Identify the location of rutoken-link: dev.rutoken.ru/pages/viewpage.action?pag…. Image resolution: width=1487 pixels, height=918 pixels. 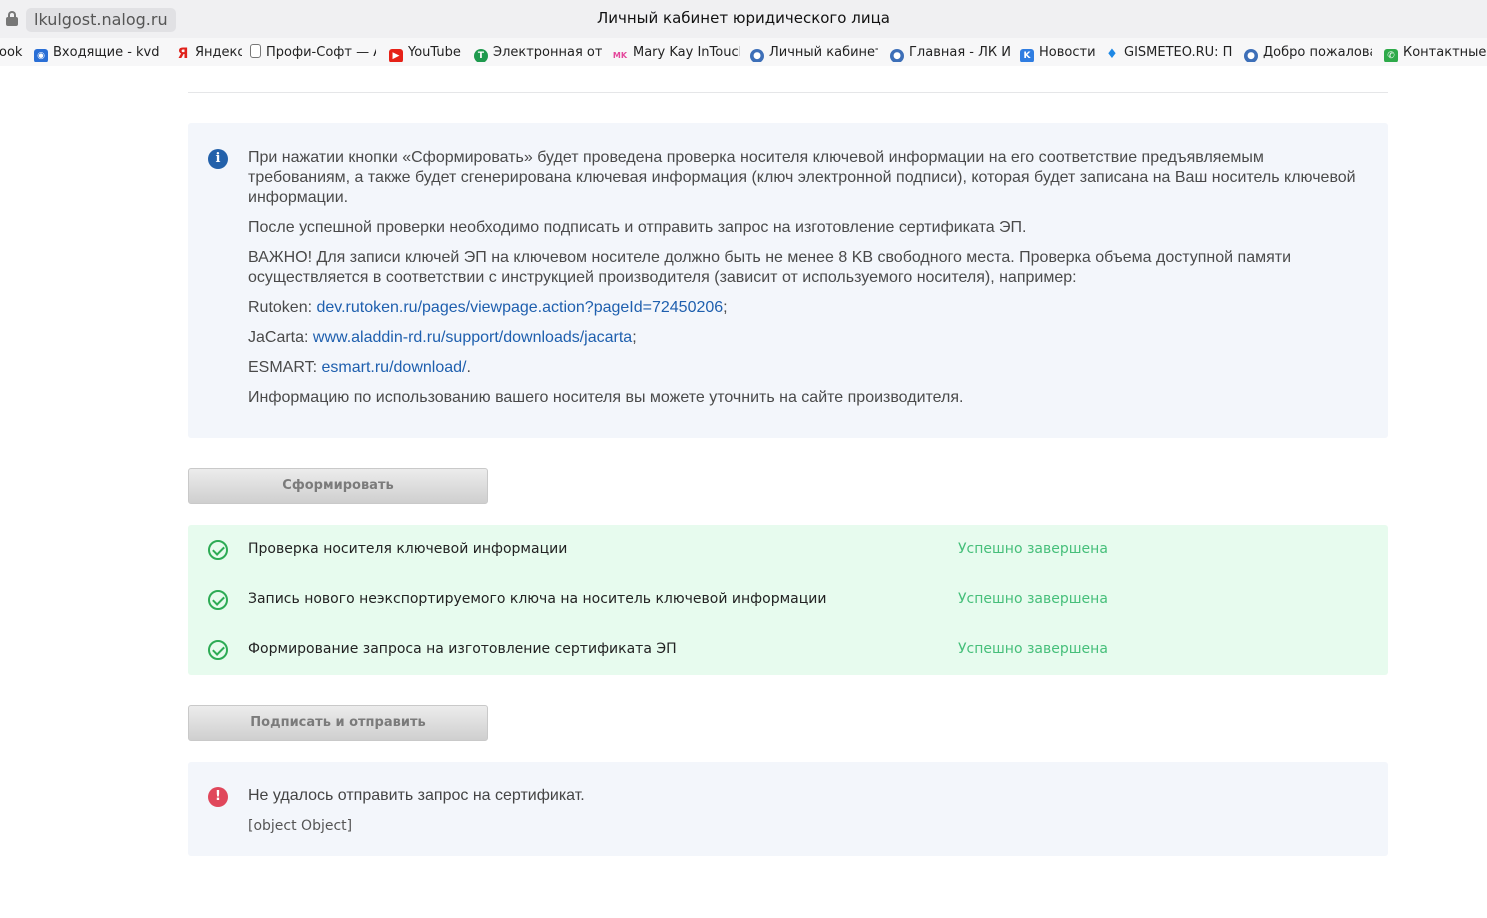
(519, 307).